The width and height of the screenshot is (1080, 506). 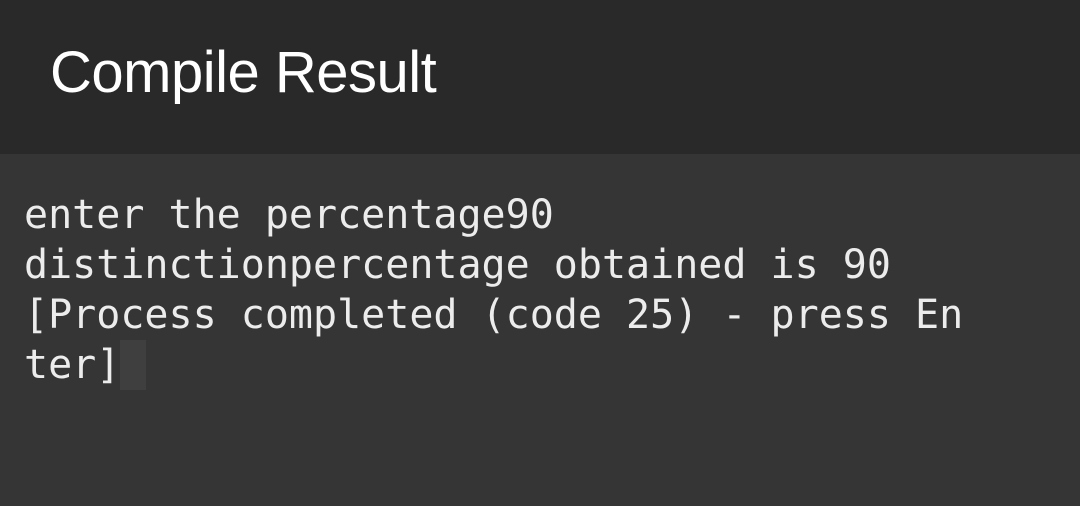 I want to click on console-line: distinctionpercentage obtained is 90, so click(x=457, y=265).